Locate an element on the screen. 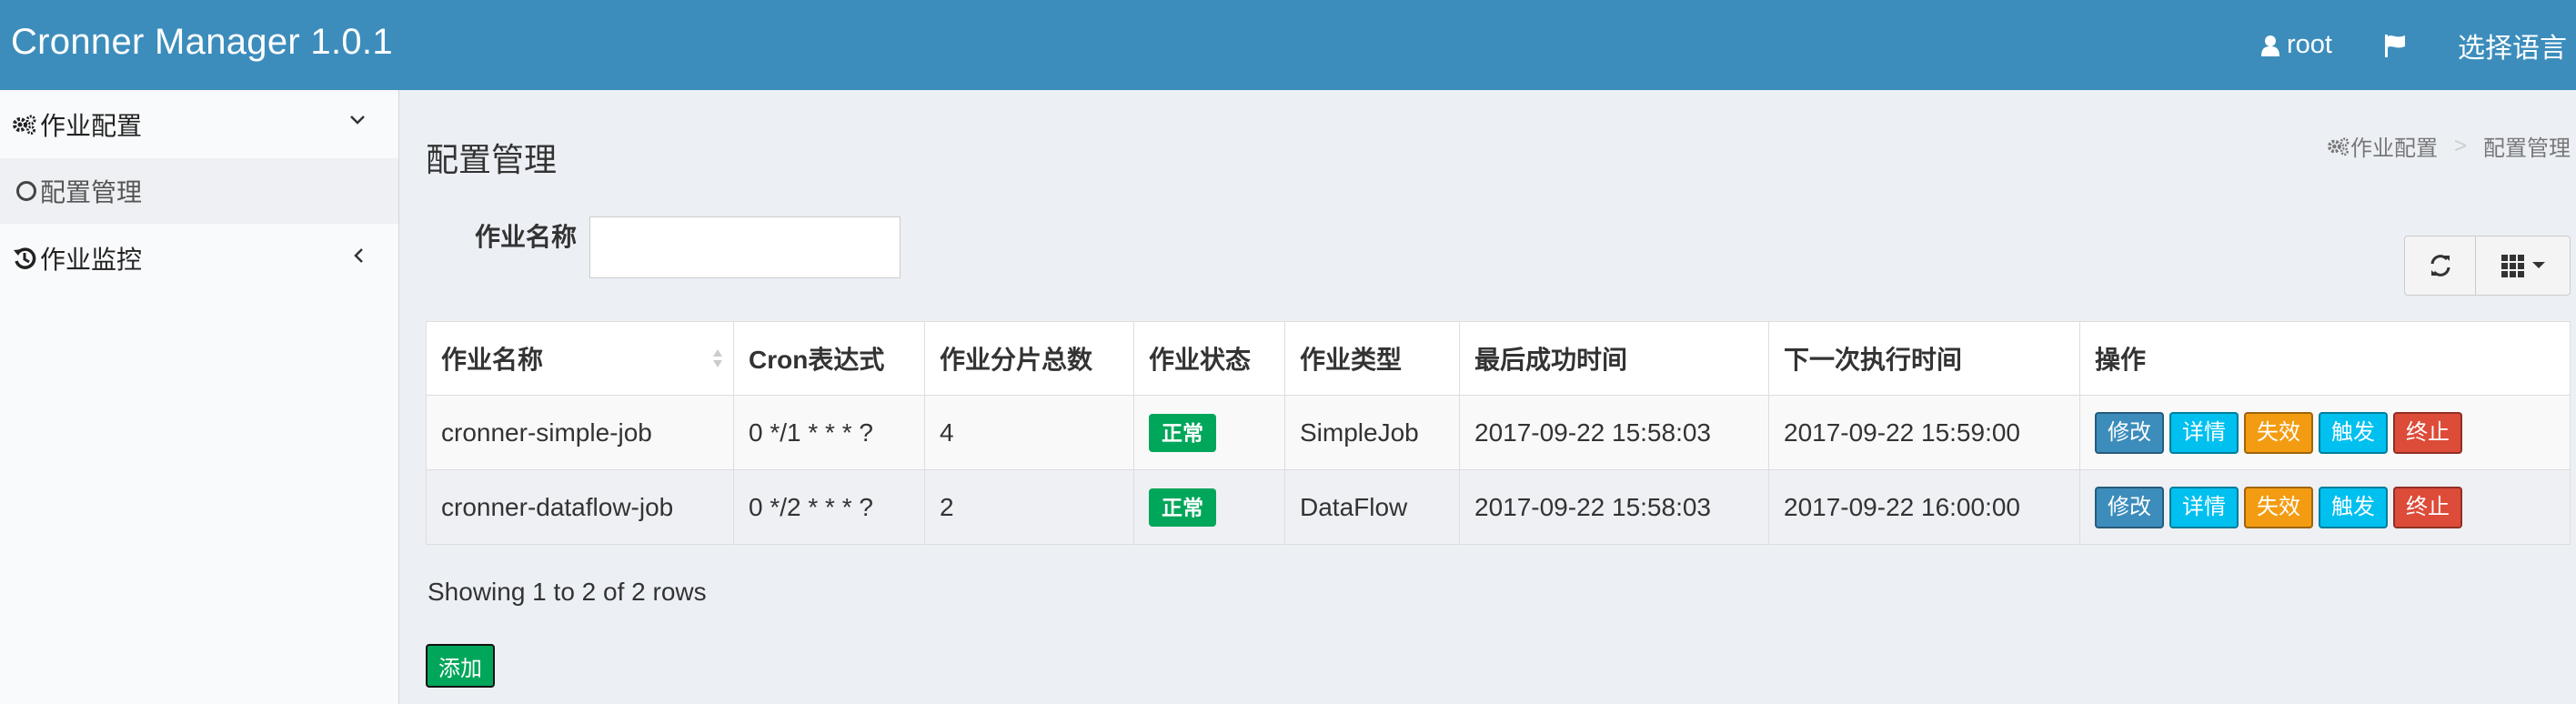 This screenshot has height=704, width=2576. page-title: 配置管理 is located at coordinates (492, 159).